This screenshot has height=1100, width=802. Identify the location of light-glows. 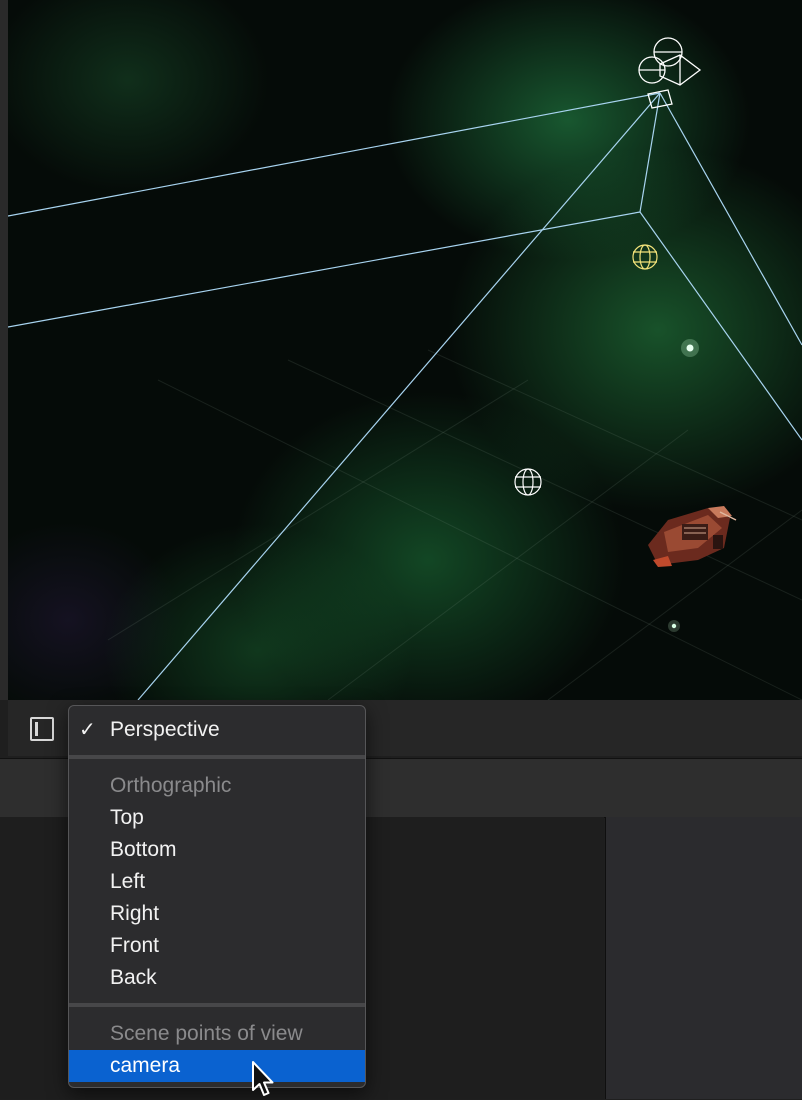
(683, 485).